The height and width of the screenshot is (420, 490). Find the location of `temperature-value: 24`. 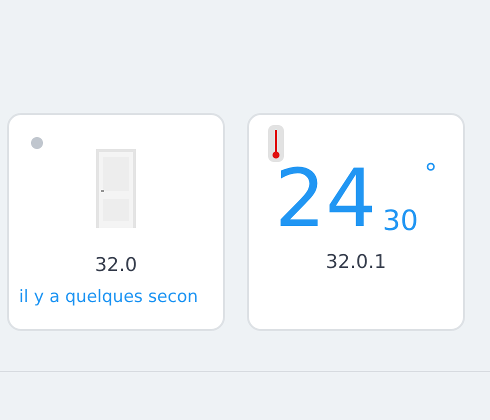

temperature-value: 24 is located at coordinates (325, 199).